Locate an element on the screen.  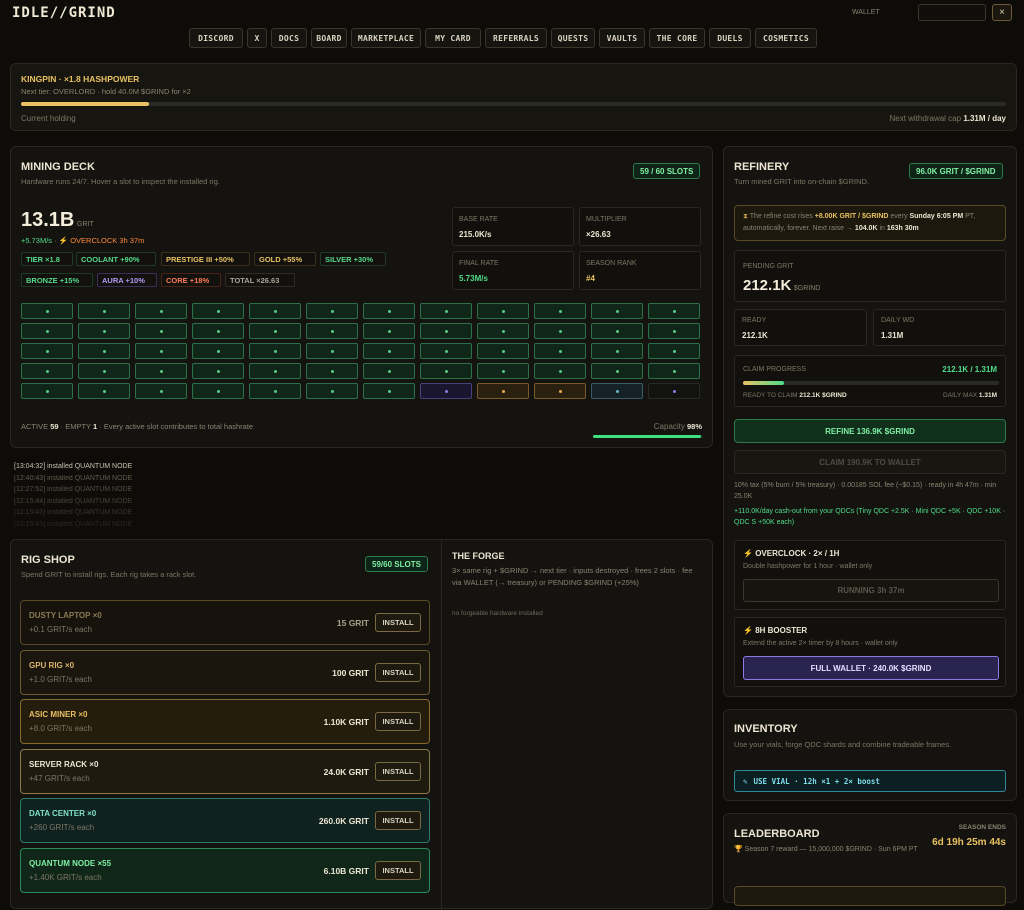
nav-marketplace: MARKETPLACE is located at coordinates (386, 38).